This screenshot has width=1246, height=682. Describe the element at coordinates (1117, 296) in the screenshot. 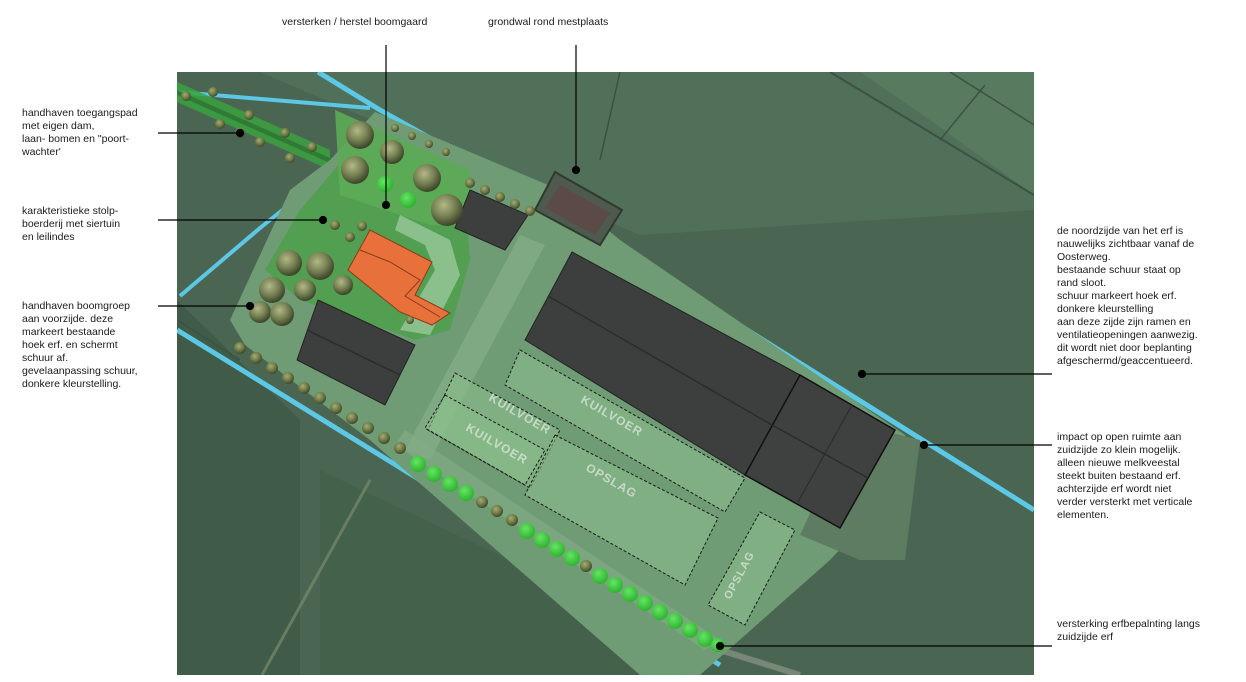

I see `annotation-line: schuur markeert hoek erf.` at that location.